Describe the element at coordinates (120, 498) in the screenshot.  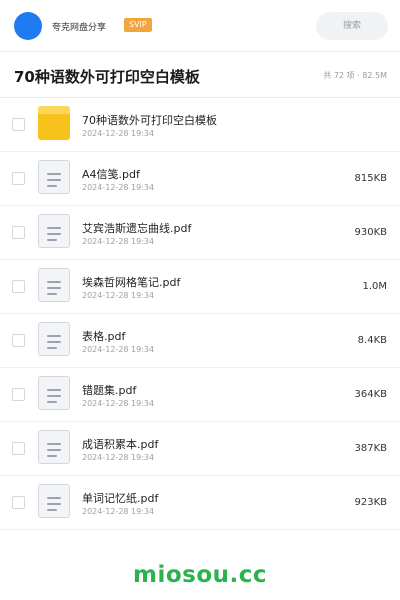
I see `file-name: 单词记忆纸.pdf` at that location.